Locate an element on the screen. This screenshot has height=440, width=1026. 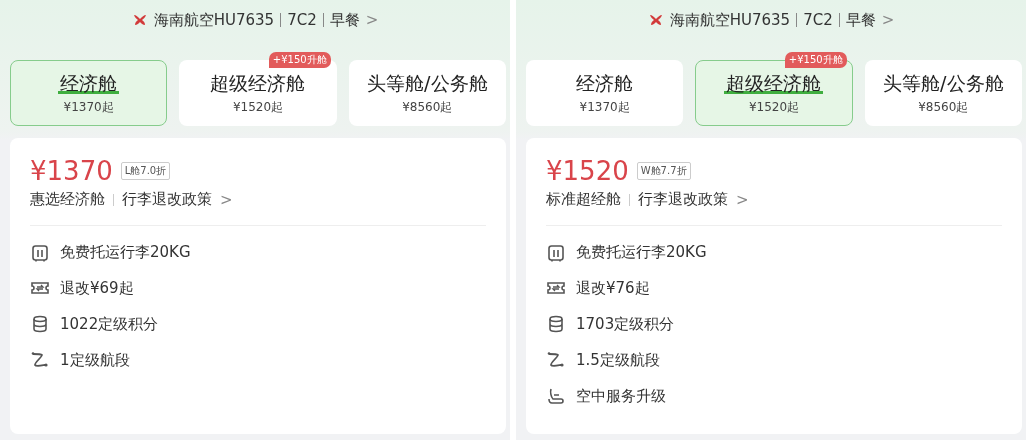
fare-price: ¥1520 is located at coordinates (587, 171).